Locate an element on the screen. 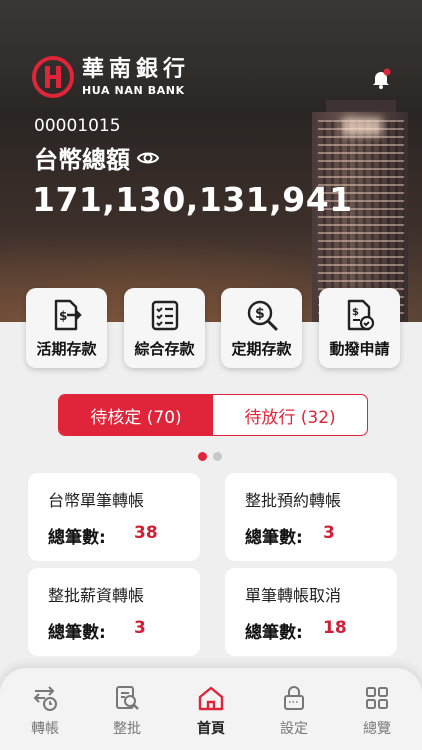 This screenshot has width=422, height=750. page-dot-active is located at coordinates (202, 456).